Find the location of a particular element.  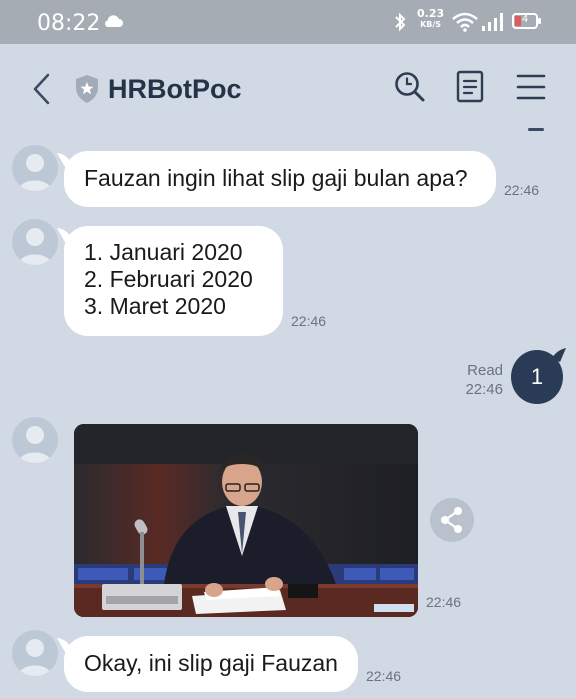

battery-icon: 4 is located at coordinates (526, 21).